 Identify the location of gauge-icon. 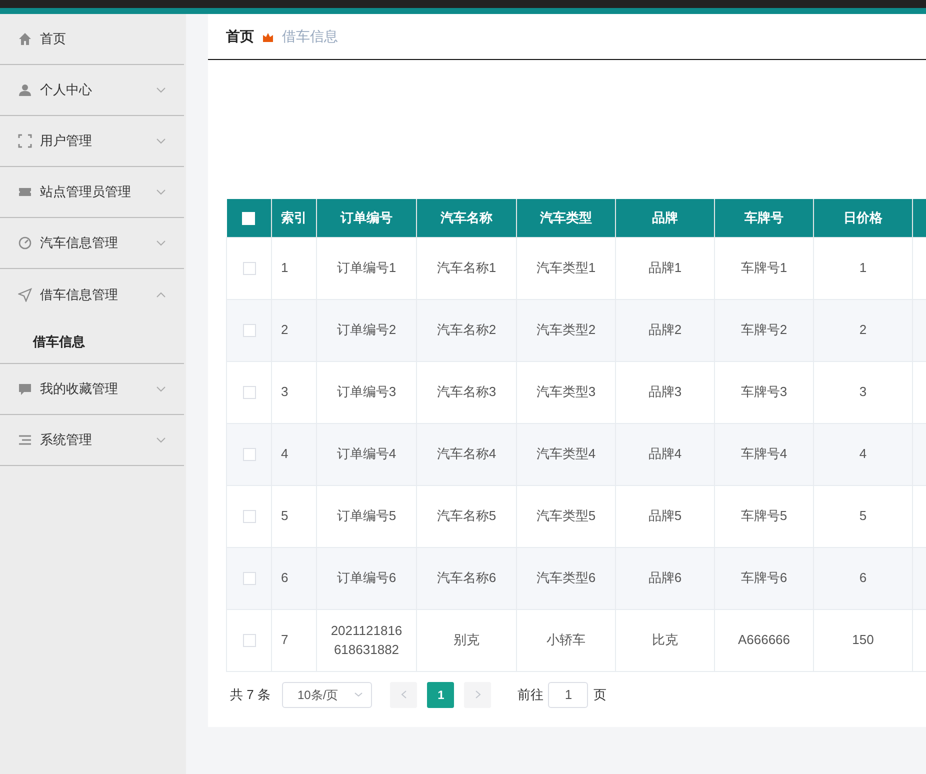
(25, 243).